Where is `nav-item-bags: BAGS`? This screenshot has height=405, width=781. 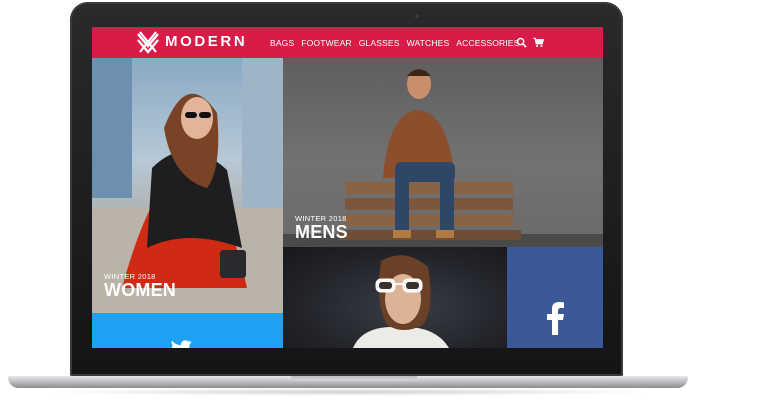
nav-item-bags: BAGS is located at coordinates (282, 43).